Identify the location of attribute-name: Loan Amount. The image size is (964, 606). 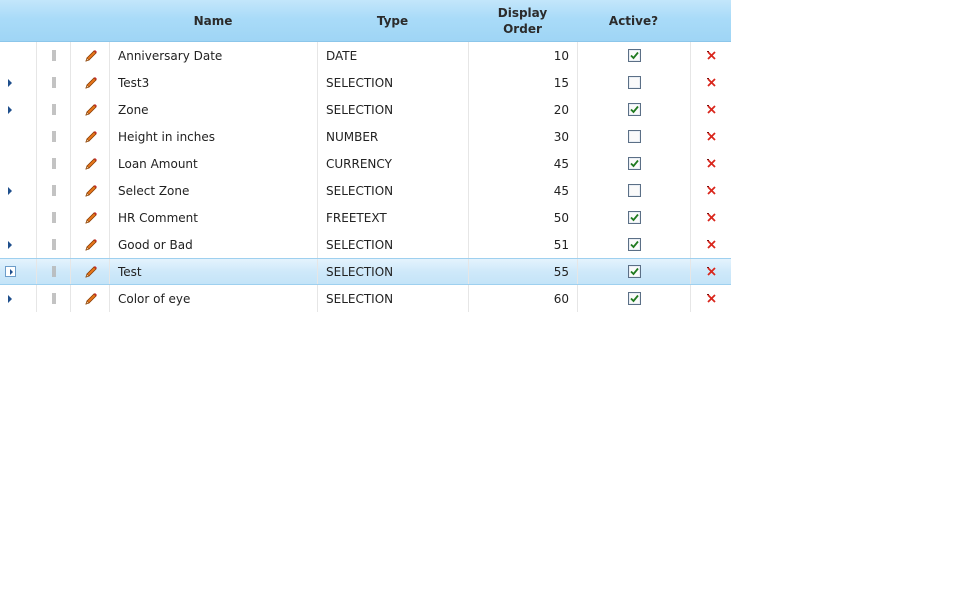
(158, 163).